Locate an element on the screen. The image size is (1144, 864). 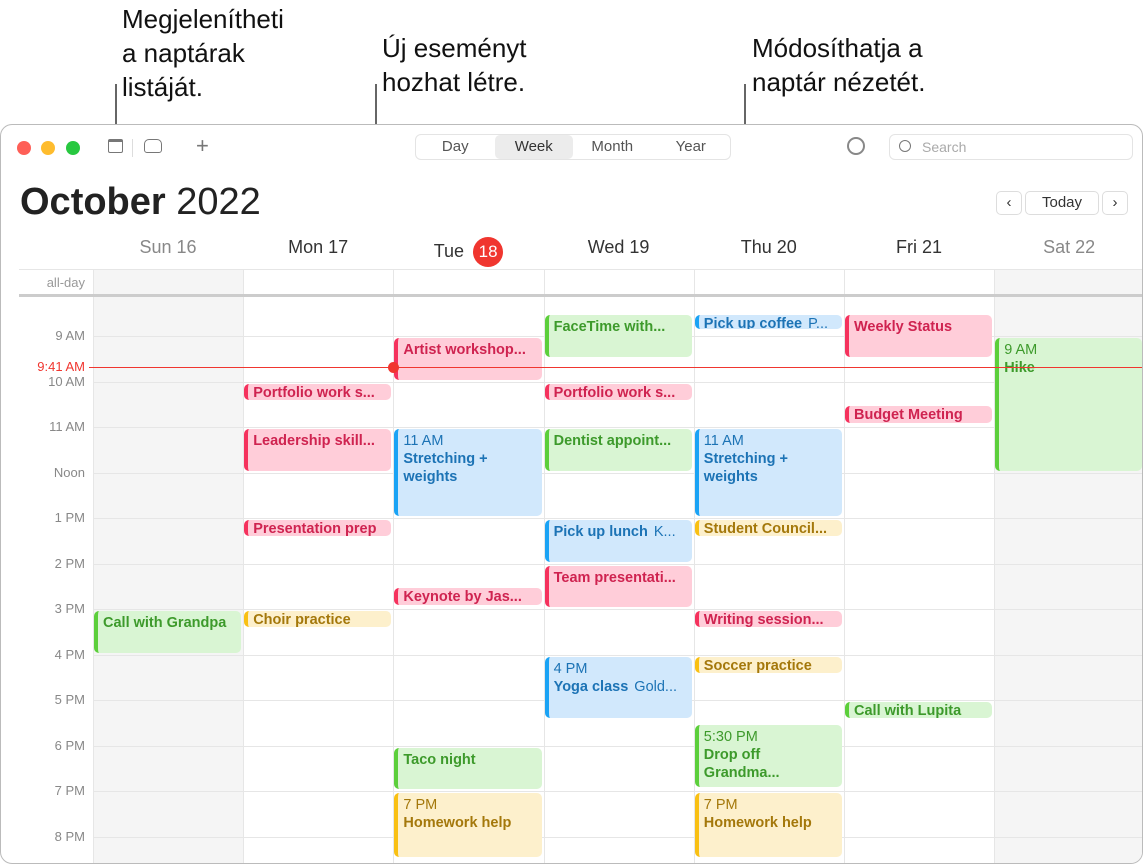
day-header: Tue 18 is located at coordinates (468, 252).